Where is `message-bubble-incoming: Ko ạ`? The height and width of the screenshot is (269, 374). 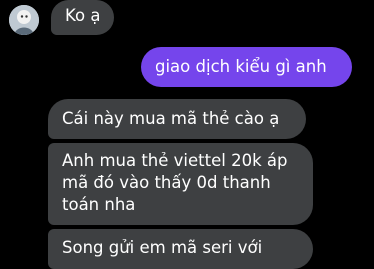
message-bubble-incoming: Ko ạ is located at coordinates (82, 17).